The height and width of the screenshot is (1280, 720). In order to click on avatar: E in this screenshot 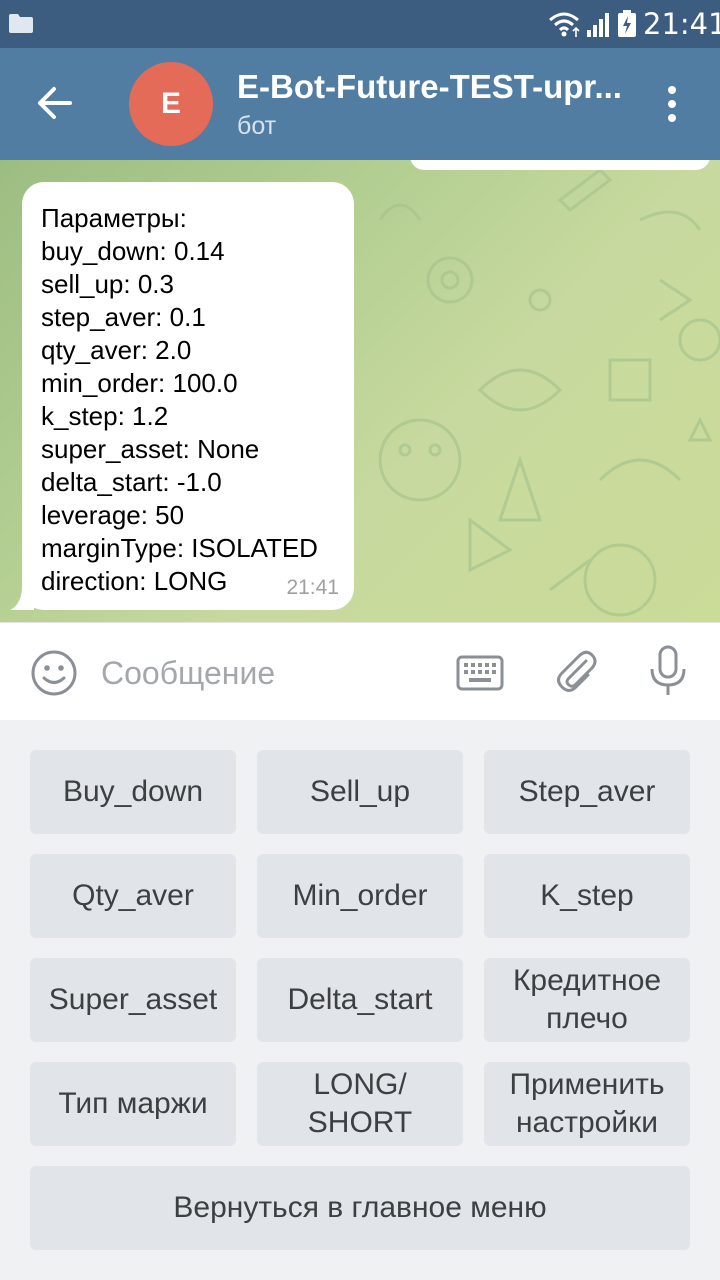, I will do `click(171, 104)`.